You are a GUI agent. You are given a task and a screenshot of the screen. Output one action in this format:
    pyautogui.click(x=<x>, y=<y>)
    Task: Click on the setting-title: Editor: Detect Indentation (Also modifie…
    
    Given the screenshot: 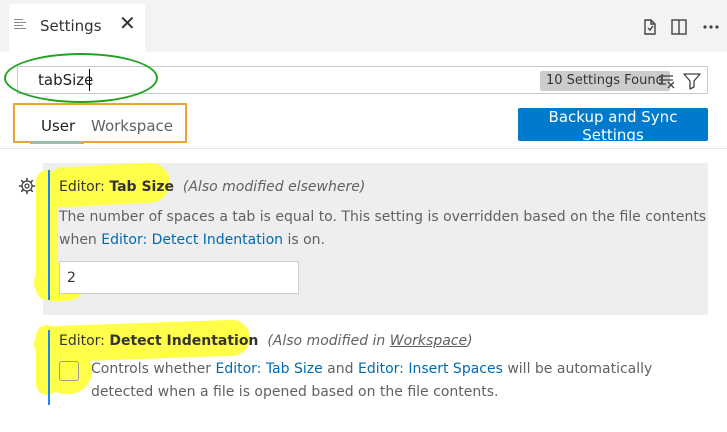 What is the action you would take?
    pyautogui.click(x=266, y=341)
    